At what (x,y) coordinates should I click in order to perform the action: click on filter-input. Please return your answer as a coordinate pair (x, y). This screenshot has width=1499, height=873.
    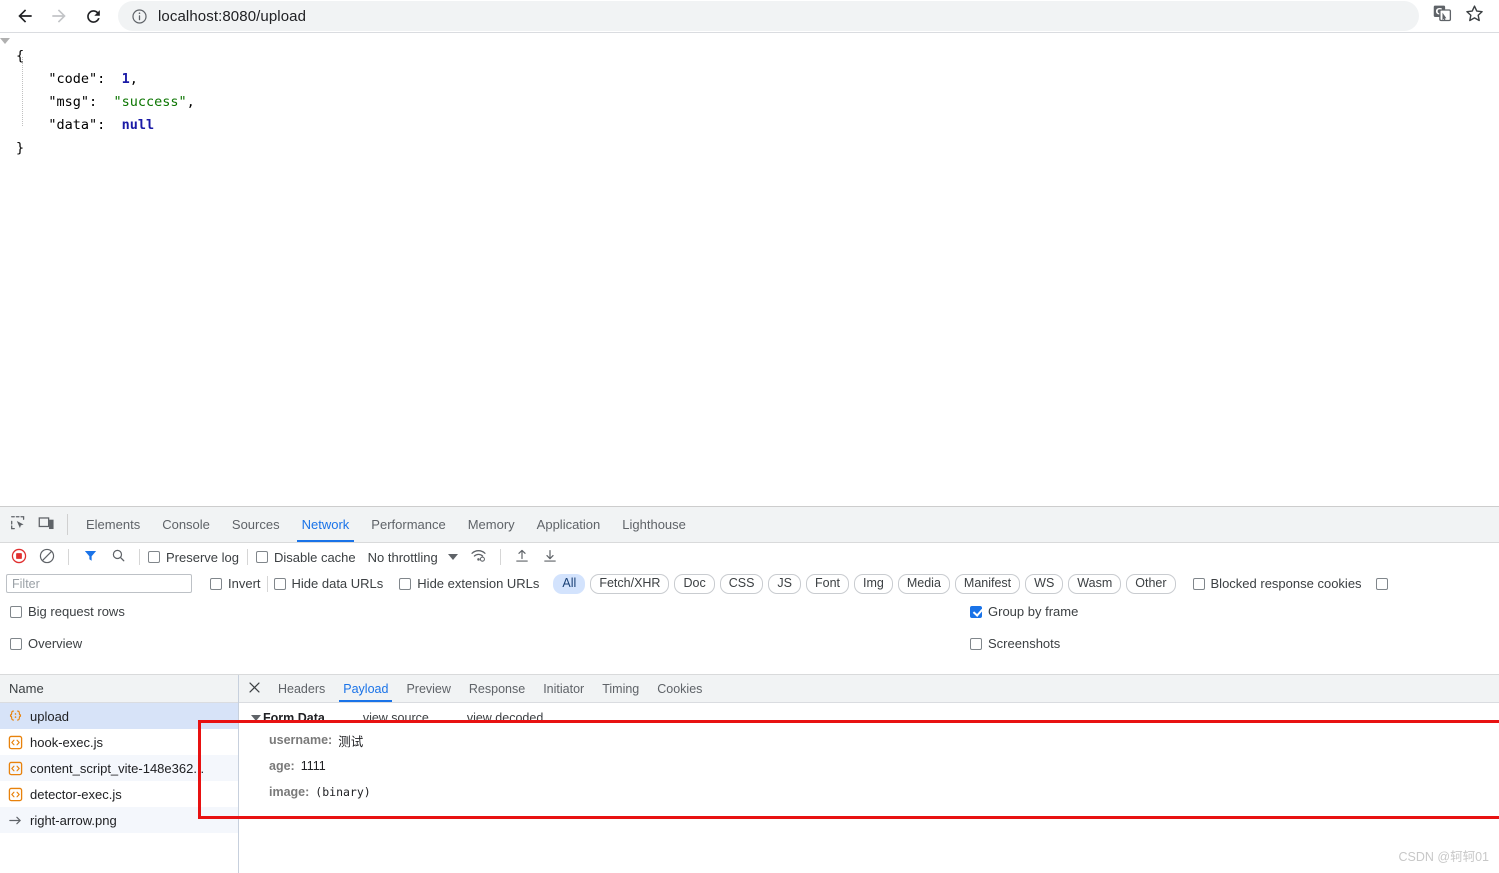
    Looking at the image, I should click on (99, 583).